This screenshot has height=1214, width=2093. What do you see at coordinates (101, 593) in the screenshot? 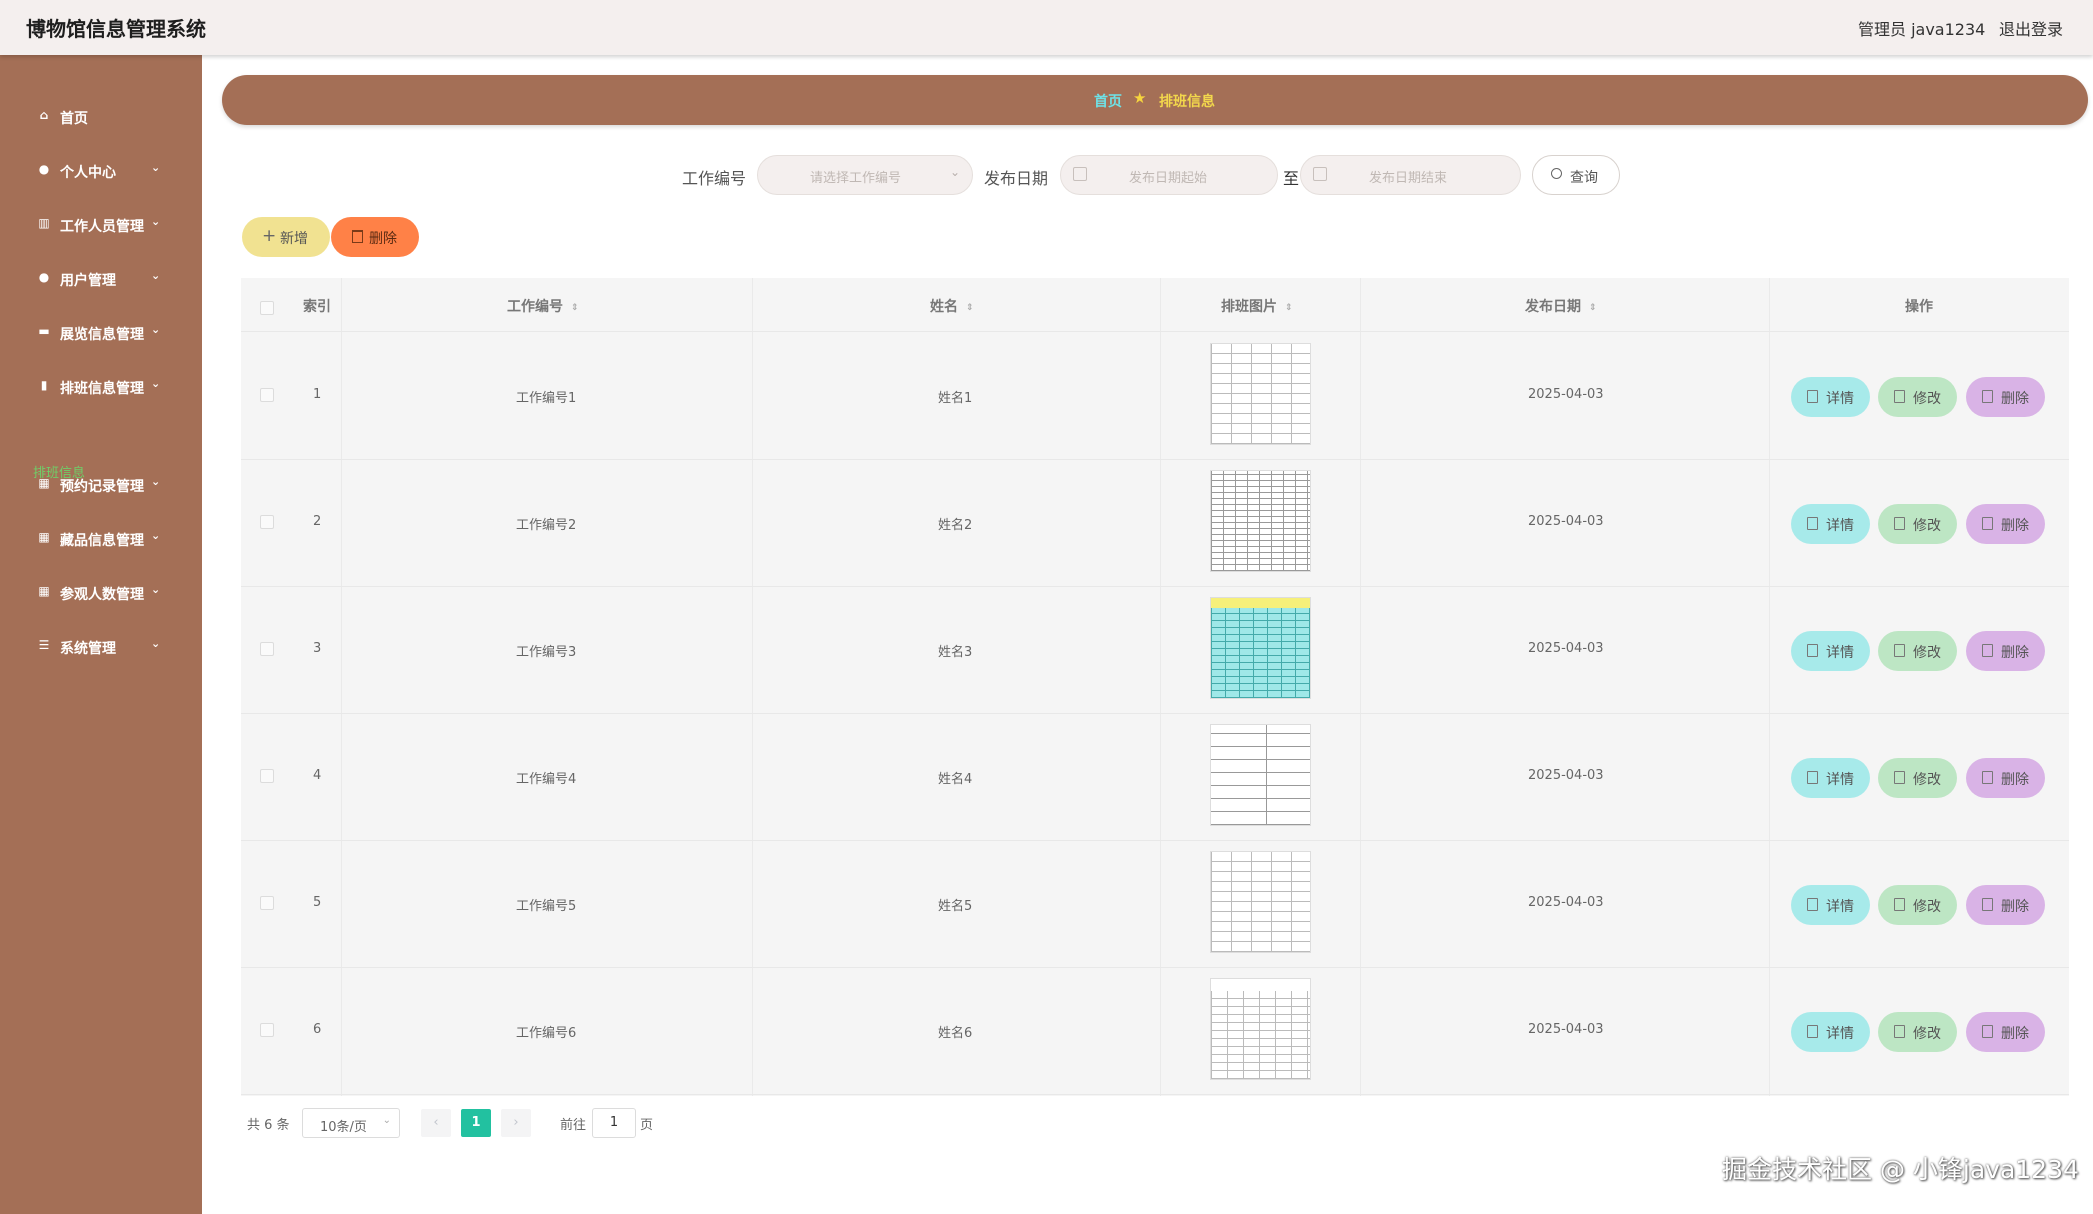
I see `sidebar-item-visitors: ▦ 参观人数管理 ⌄` at bounding box center [101, 593].